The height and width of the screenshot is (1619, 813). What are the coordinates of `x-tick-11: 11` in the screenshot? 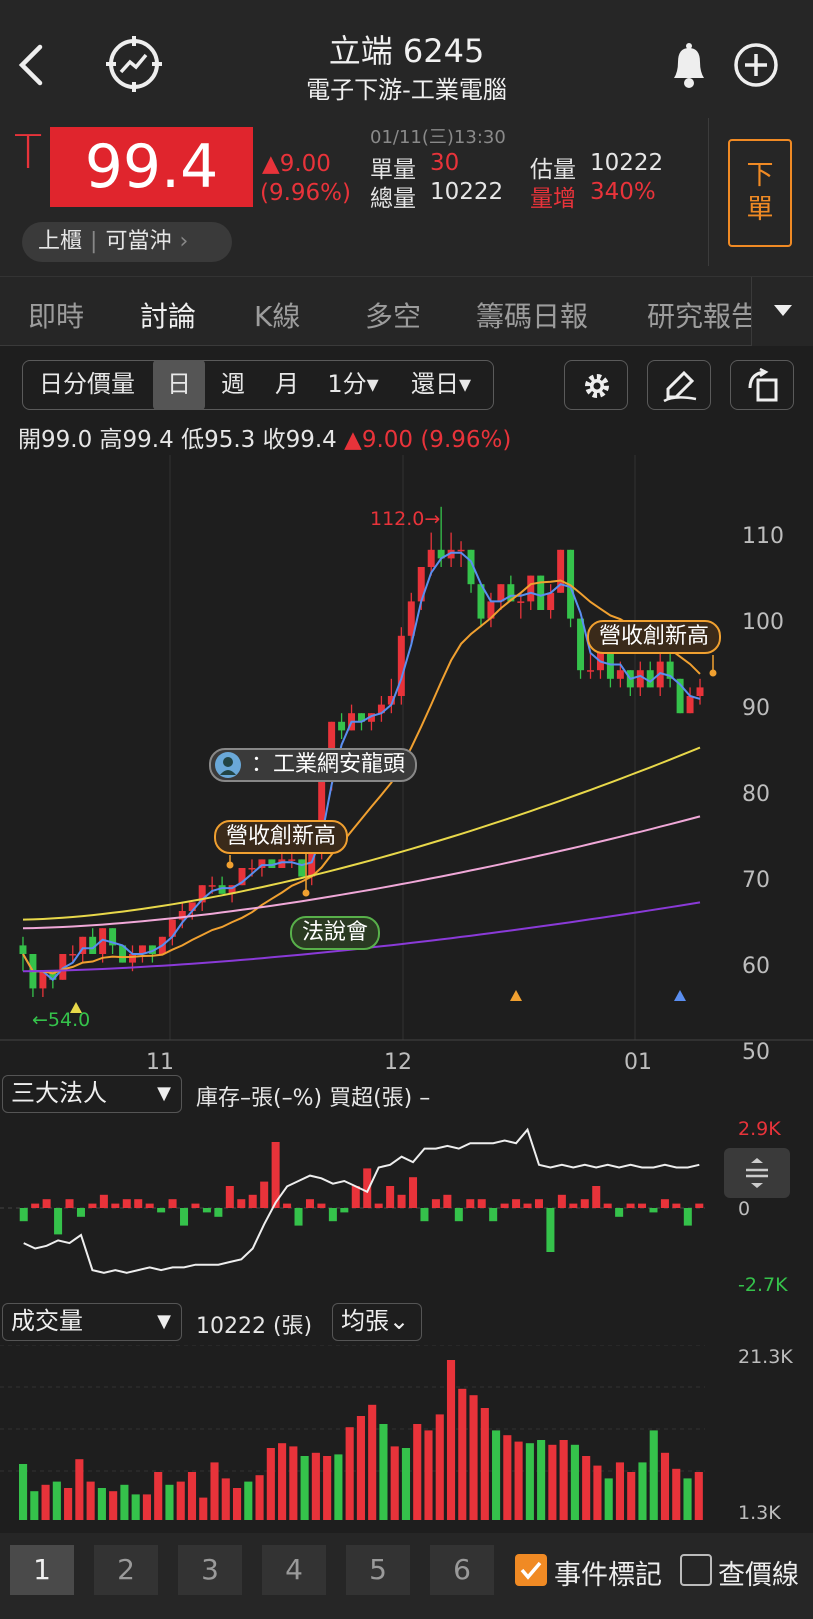 It's located at (160, 1062).